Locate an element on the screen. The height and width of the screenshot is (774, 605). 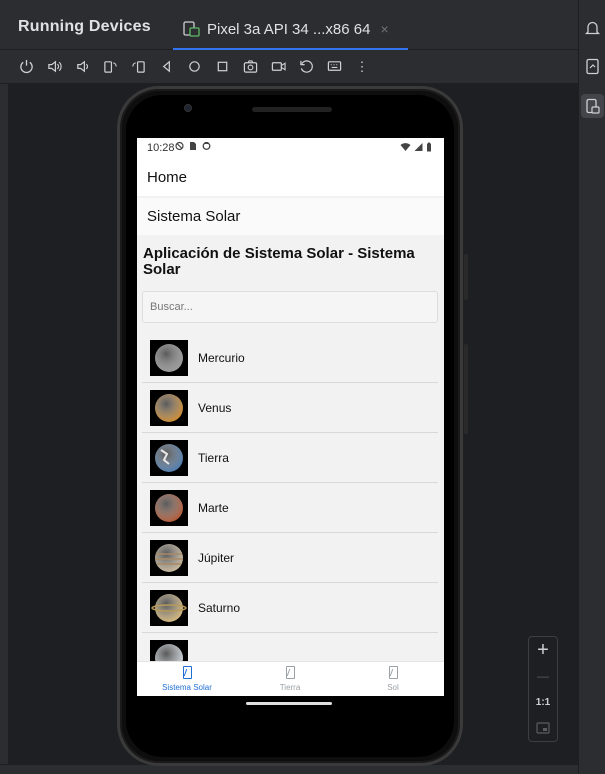
notifications-icon is located at coordinates (592, 28).